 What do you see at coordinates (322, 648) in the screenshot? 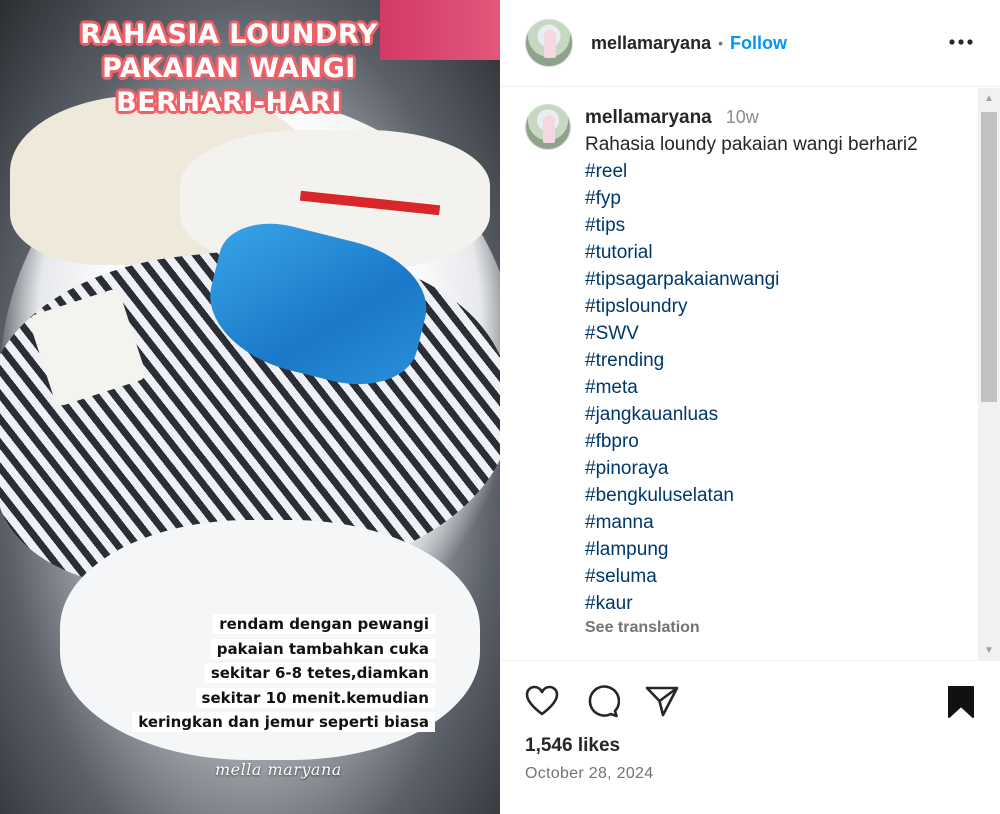
I see `video-caption-line: pakaian tambahkan cuka` at bounding box center [322, 648].